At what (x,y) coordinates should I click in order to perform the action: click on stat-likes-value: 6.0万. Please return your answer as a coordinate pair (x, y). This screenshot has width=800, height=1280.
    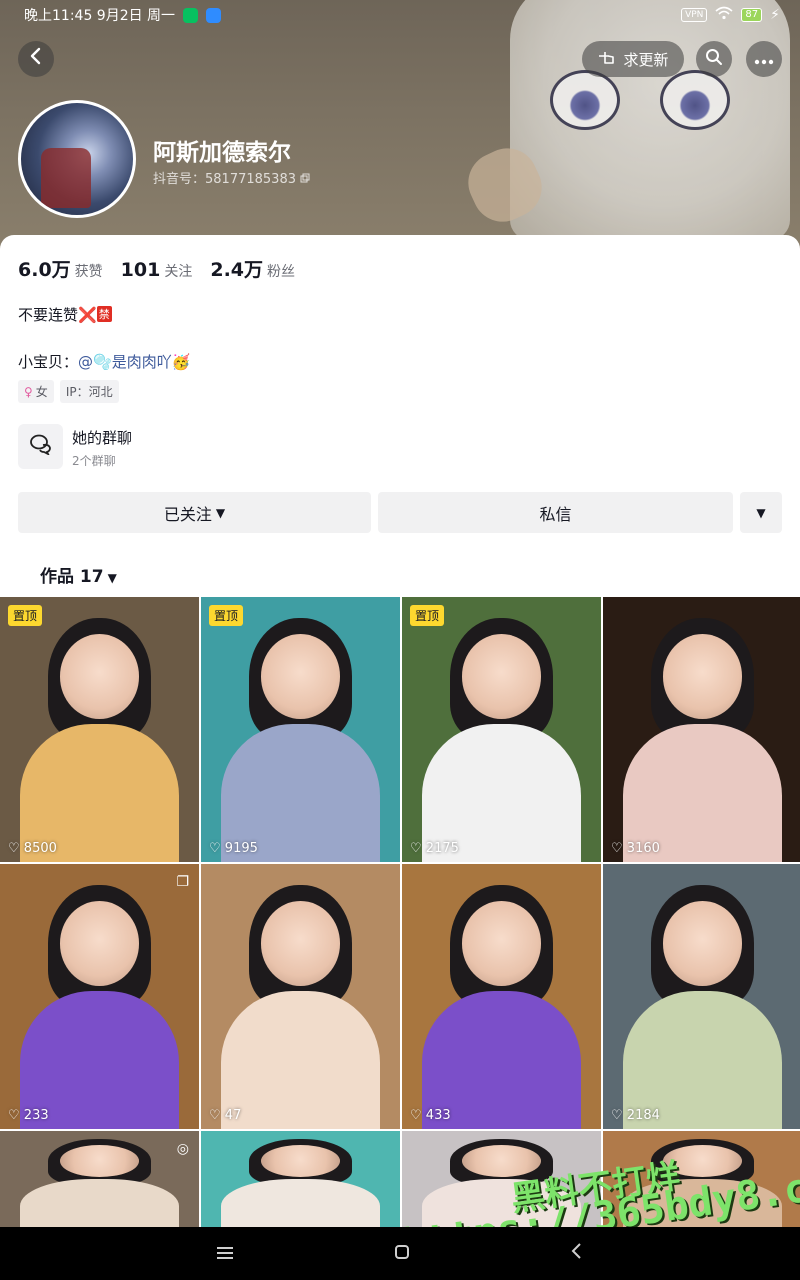
    Looking at the image, I should click on (44, 270).